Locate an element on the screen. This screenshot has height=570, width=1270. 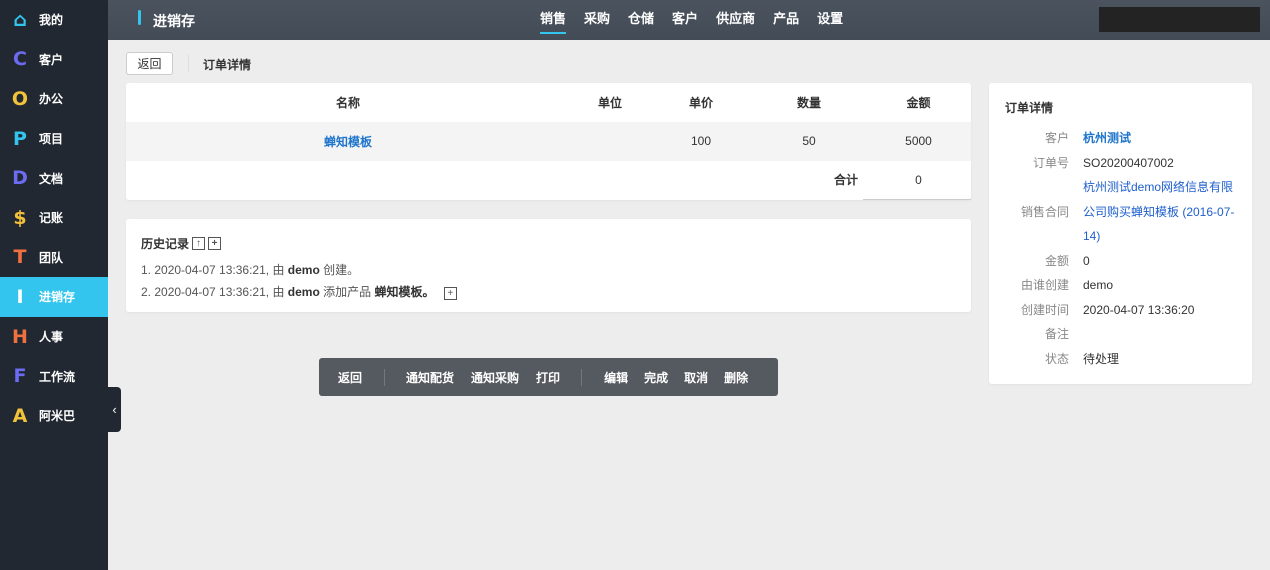
info-row: 销售合同 杭州测试demo网络信息有限公司购买蝉知模板 (2016-07-14) is located at coordinates (1120, 212).